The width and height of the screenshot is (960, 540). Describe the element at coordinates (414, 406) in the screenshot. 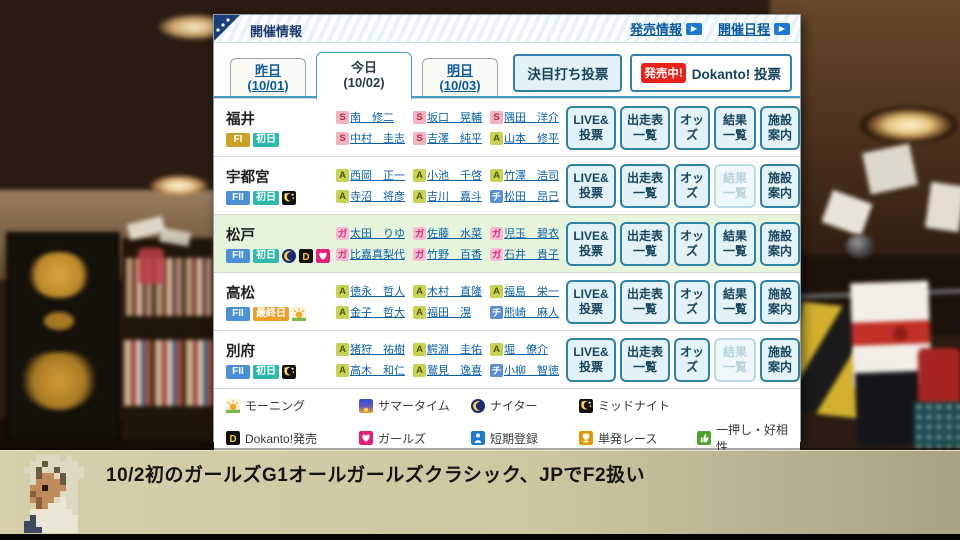

I see `legend-label: サマータイム` at that location.